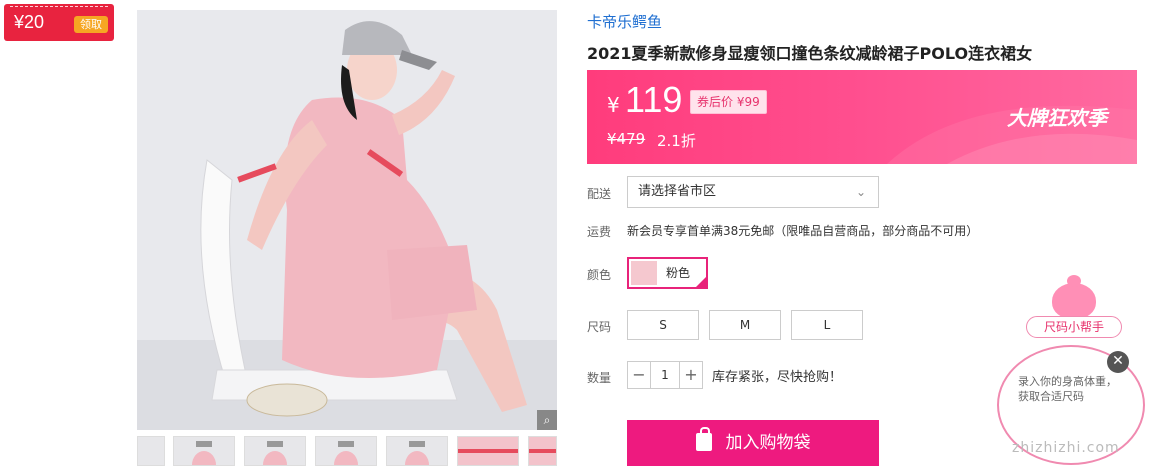 This screenshot has width=1159, height=466. Describe the element at coordinates (810, 53) in the screenshot. I see `product-title: 2021夏季新款修身显瘦领口撞色条纹减龄裙子POLO连衣裙女` at that location.